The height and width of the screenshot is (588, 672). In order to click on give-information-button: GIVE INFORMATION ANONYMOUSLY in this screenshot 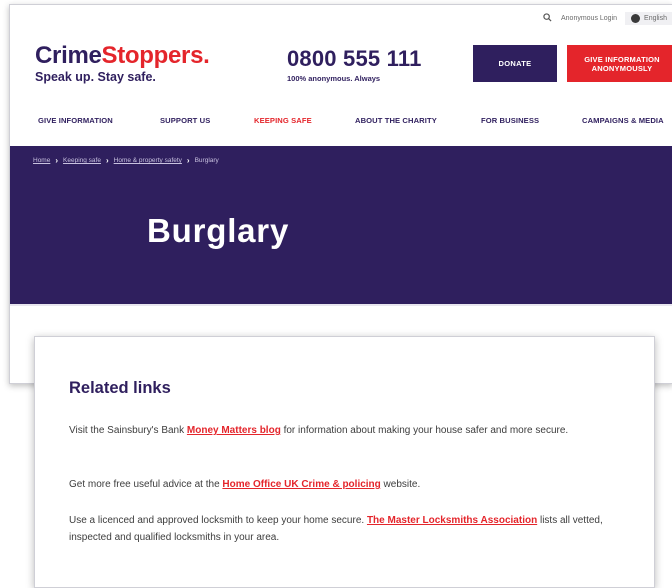, I will do `click(619, 63)`.